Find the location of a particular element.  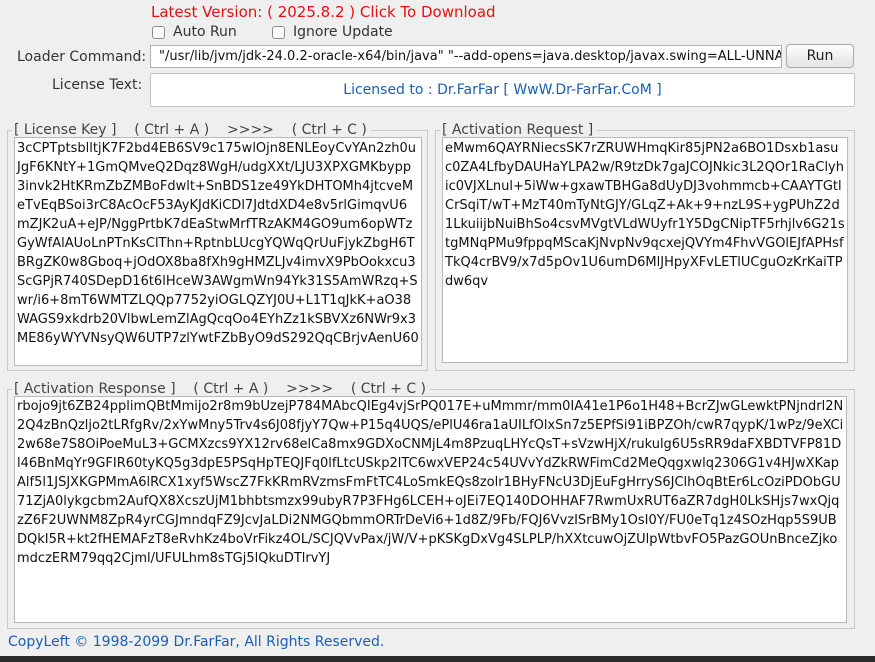

auto-run-label: Auto Run is located at coordinates (205, 32).